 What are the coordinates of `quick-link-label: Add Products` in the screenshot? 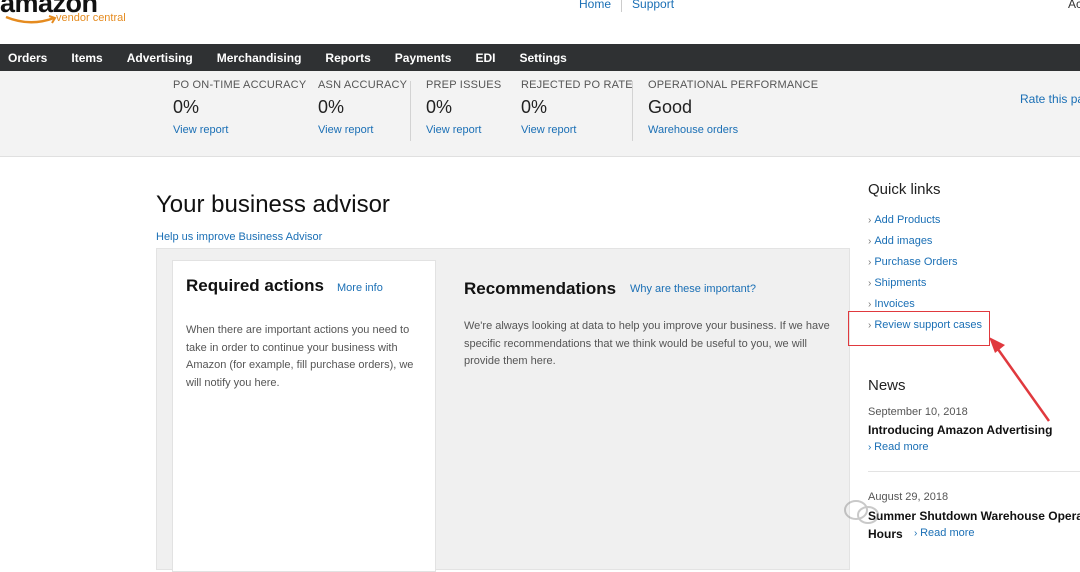 It's located at (907, 220).